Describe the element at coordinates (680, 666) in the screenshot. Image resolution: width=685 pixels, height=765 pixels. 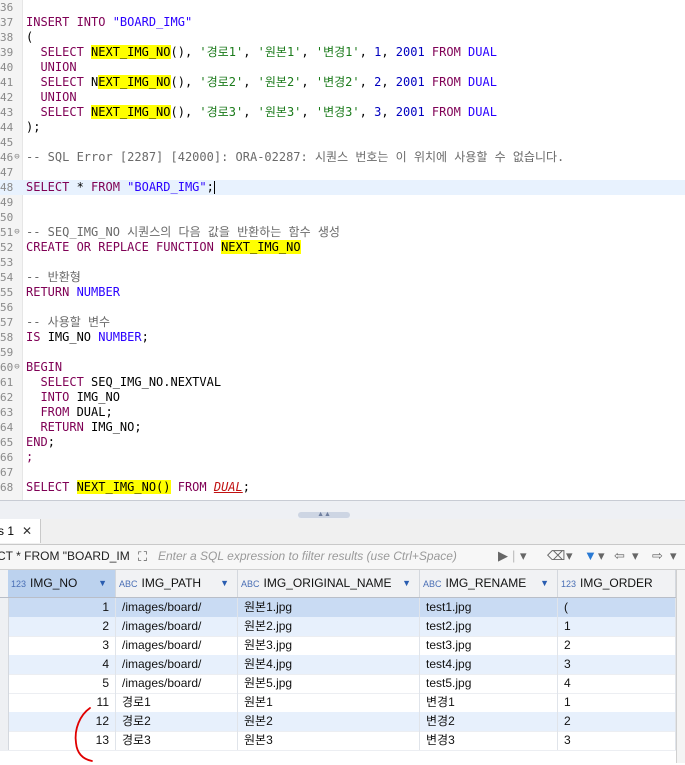
I see `side-panel-toolbar` at that location.